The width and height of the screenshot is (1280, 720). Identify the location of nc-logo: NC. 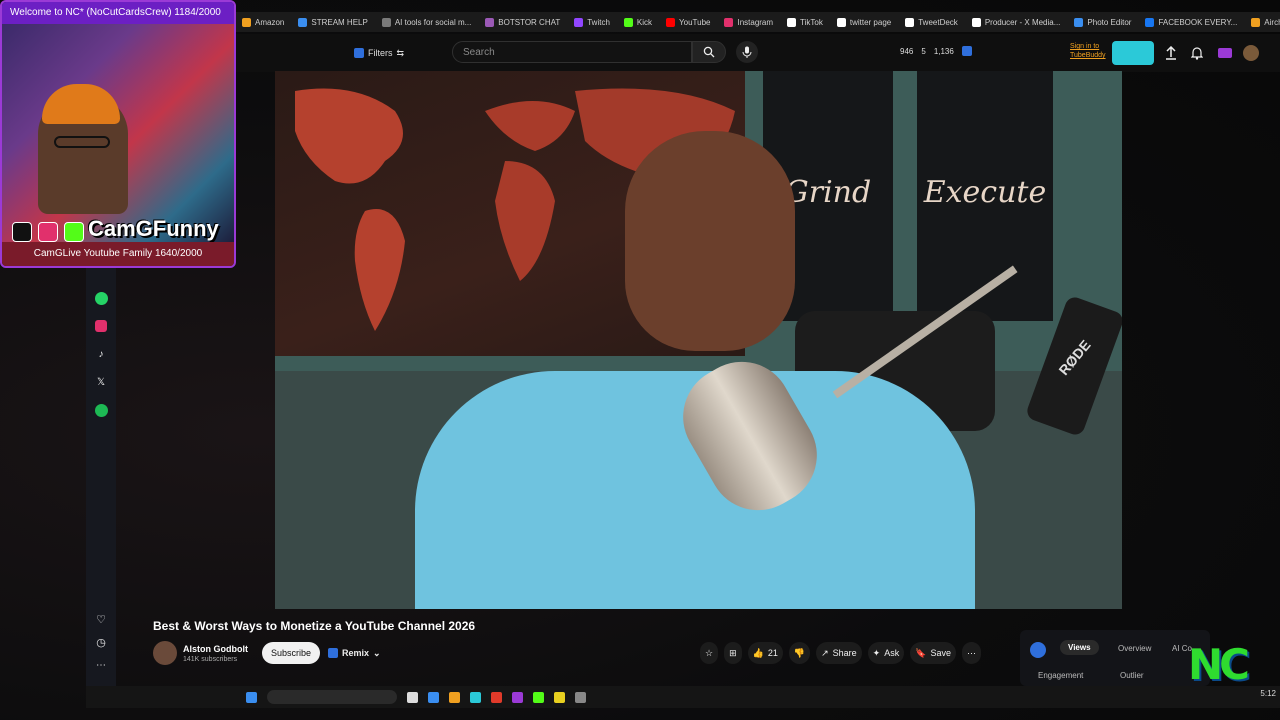
(1219, 664).